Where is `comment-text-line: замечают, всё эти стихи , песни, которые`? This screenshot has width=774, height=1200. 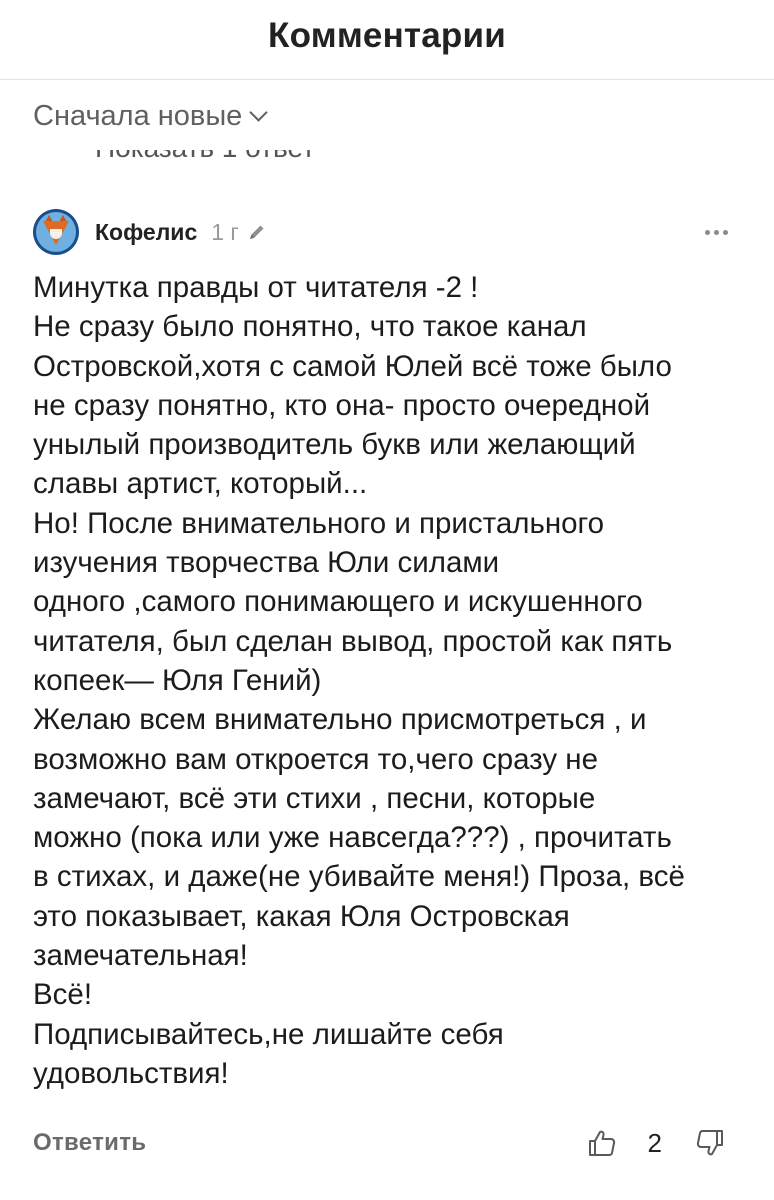
comment-text-line: замечают, всё эти стихи , песни, которые is located at coordinates (314, 798).